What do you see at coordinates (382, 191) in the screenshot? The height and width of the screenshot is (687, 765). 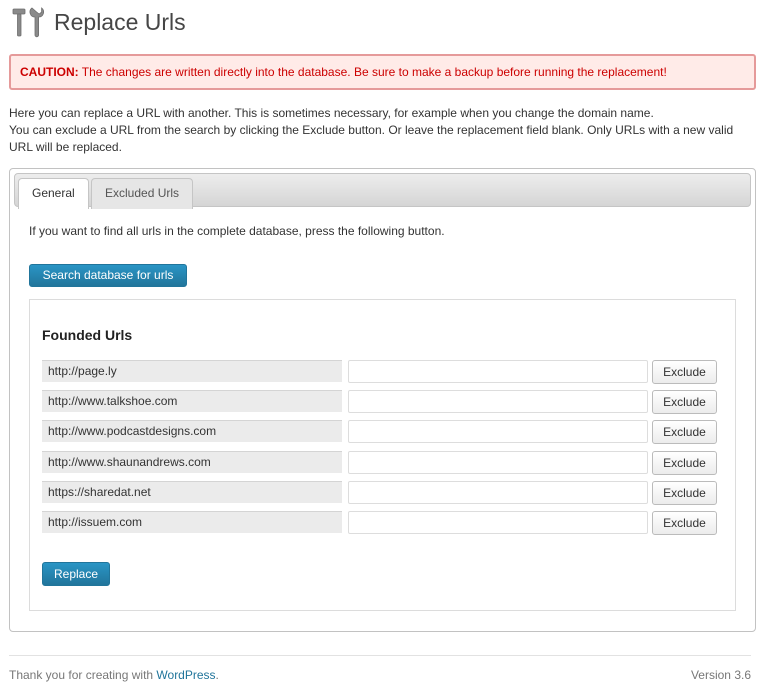 I see `tab-bar: General Excluded Urls` at bounding box center [382, 191].